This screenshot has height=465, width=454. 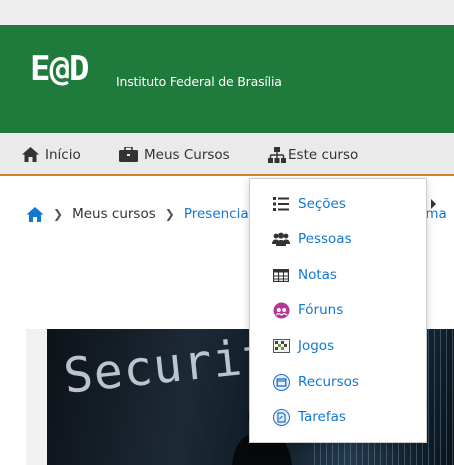 What do you see at coordinates (339, 275) in the screenshot?
I see `course-menu-item-grades: Notas` at bounding box center [339, 275].